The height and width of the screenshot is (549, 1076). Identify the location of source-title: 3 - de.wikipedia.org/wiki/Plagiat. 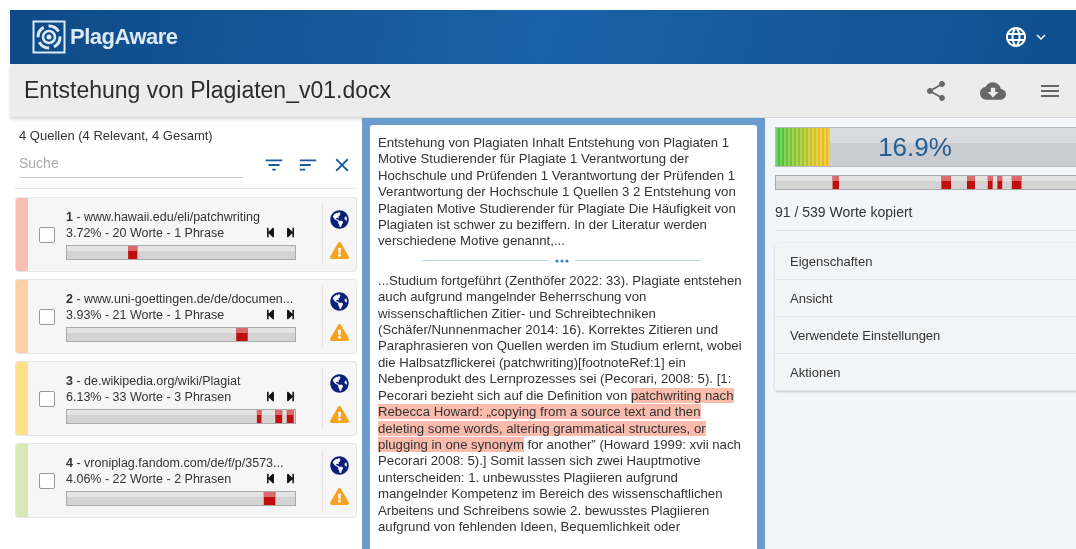
(154, 380).